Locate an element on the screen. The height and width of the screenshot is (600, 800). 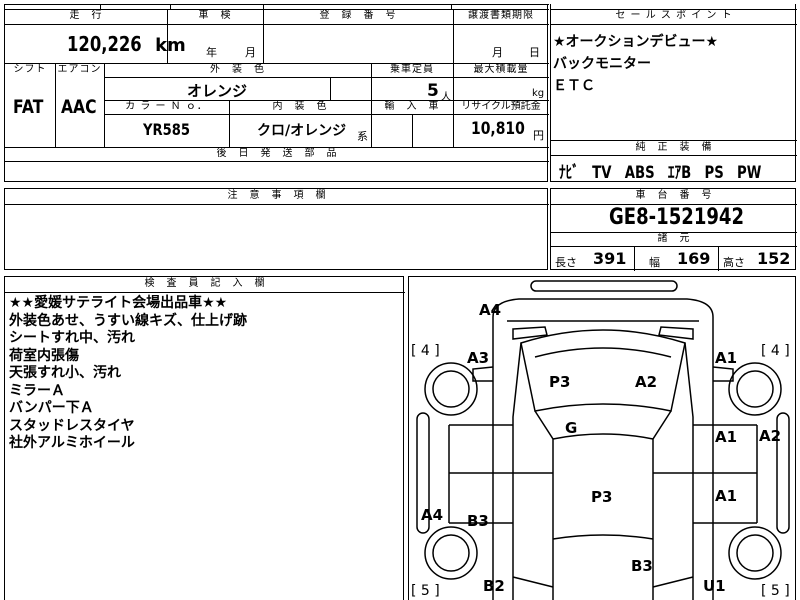
chassis-number-value: GE8-1521942 is located at coordinates (677, 217).